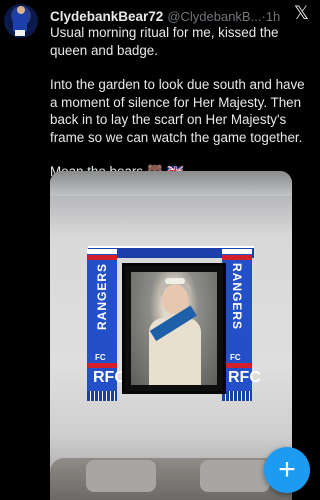 This screenshot has width=320, height=500. I want to click on avatar, so click(21, 21).